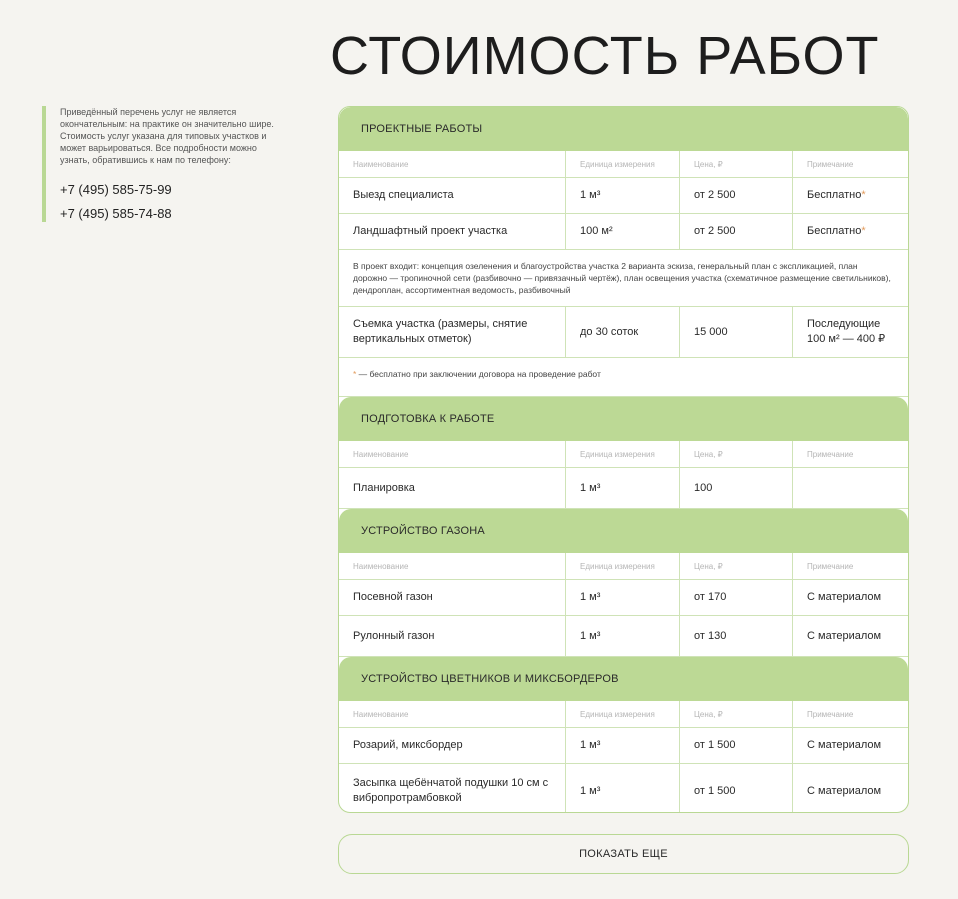 The image size is (958, 899). I want to click on row-note: Последующие 100 м² — 400 ₽, so click(846, 331).